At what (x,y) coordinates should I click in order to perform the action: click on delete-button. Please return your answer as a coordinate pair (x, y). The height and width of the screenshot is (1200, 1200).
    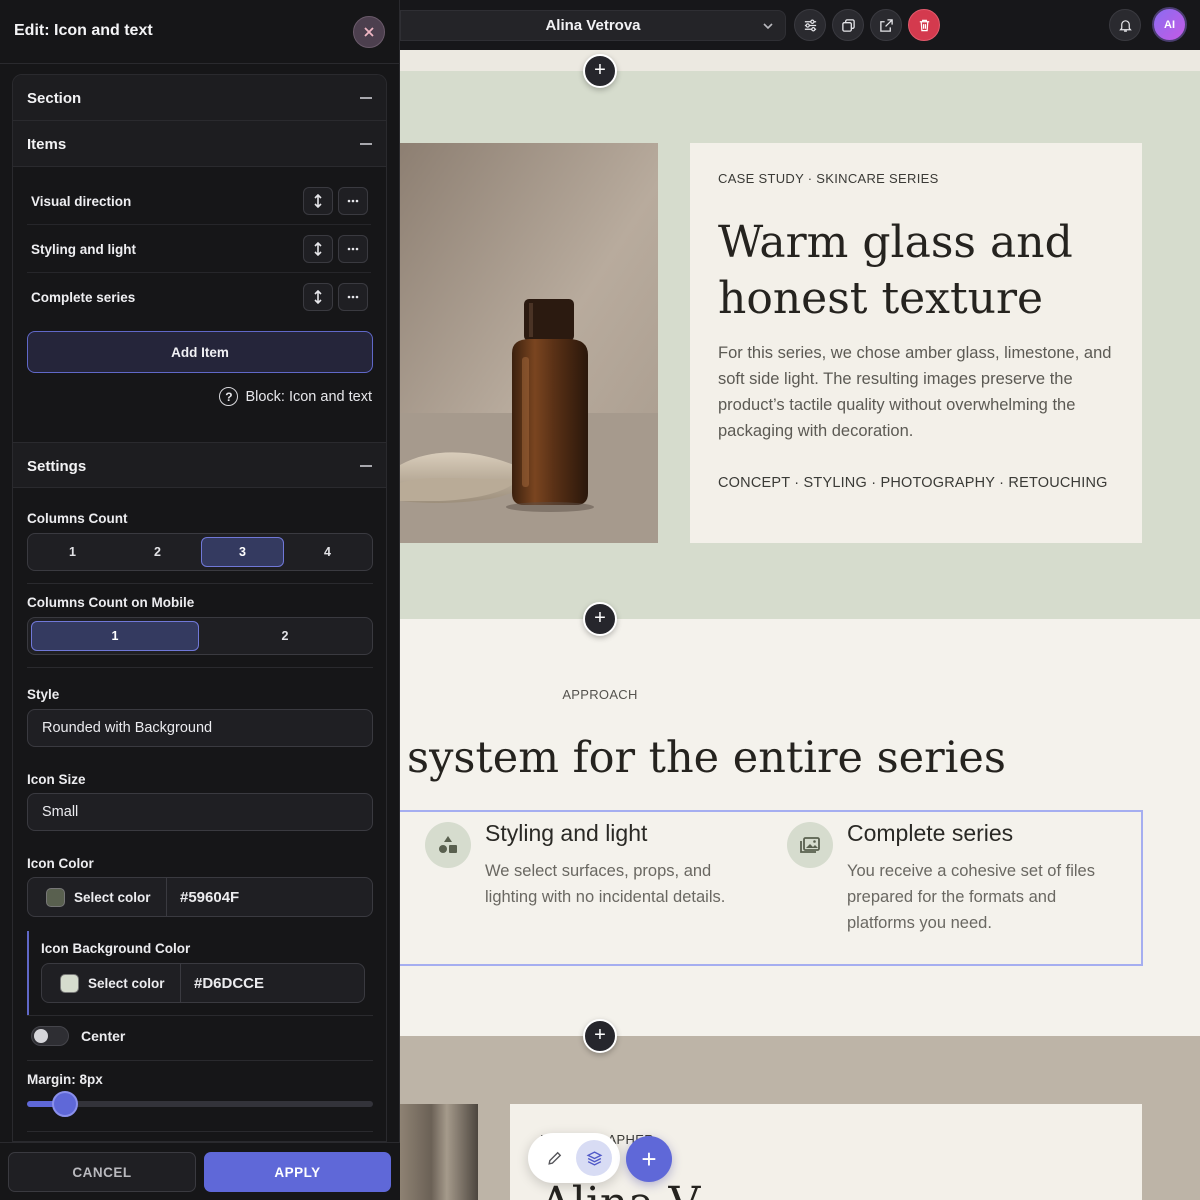
    Looking at the image, I should click on (924, 25).